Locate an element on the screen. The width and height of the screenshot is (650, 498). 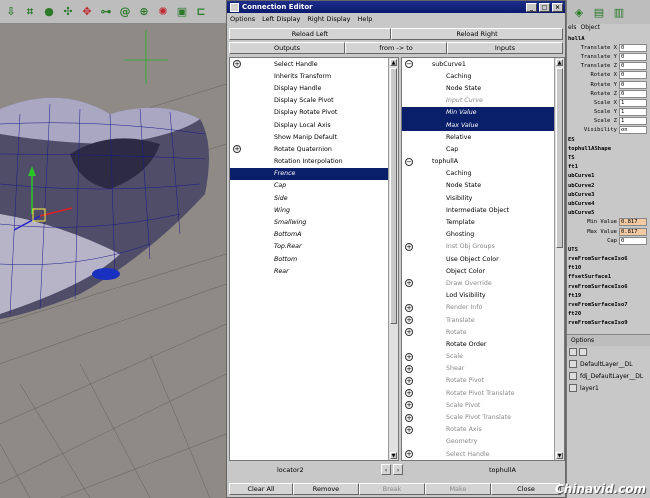
output-node-item: rveFromSurfaceIso6 is located at coordinates (608, 259).